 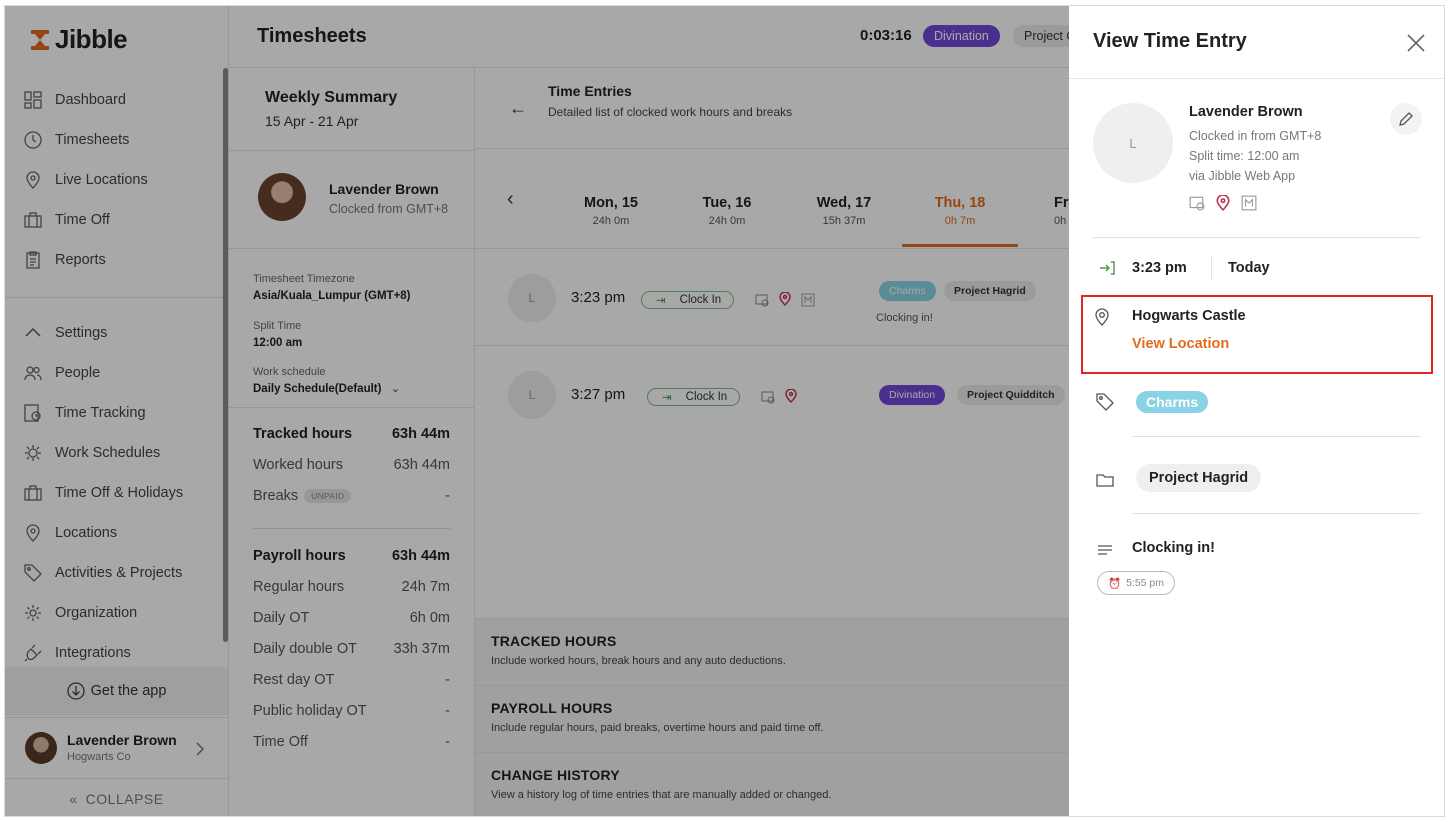 What do you see at coordinates (1416, 43) in the screenshot?
I see `close-icon` at bounding box center [1416, 43].